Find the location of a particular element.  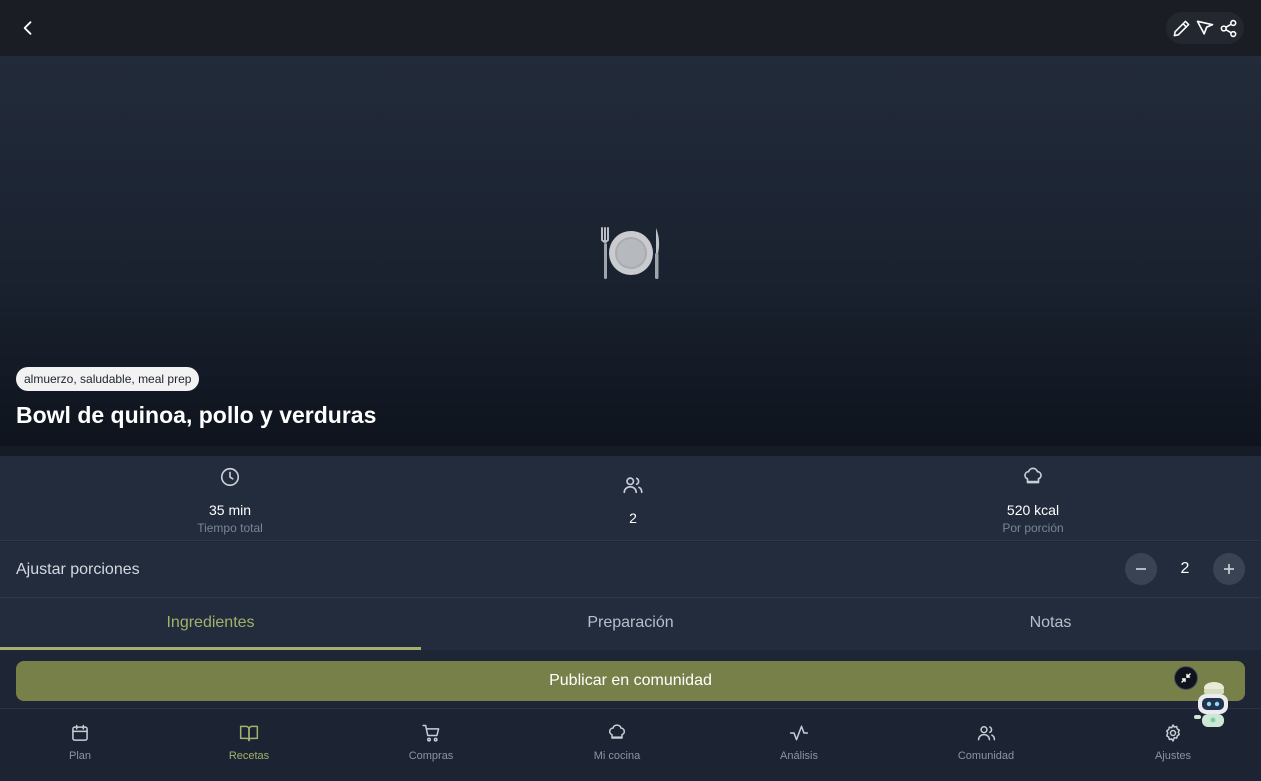

nav-recetas-label: Recetas is located at coordinates (249, 756).